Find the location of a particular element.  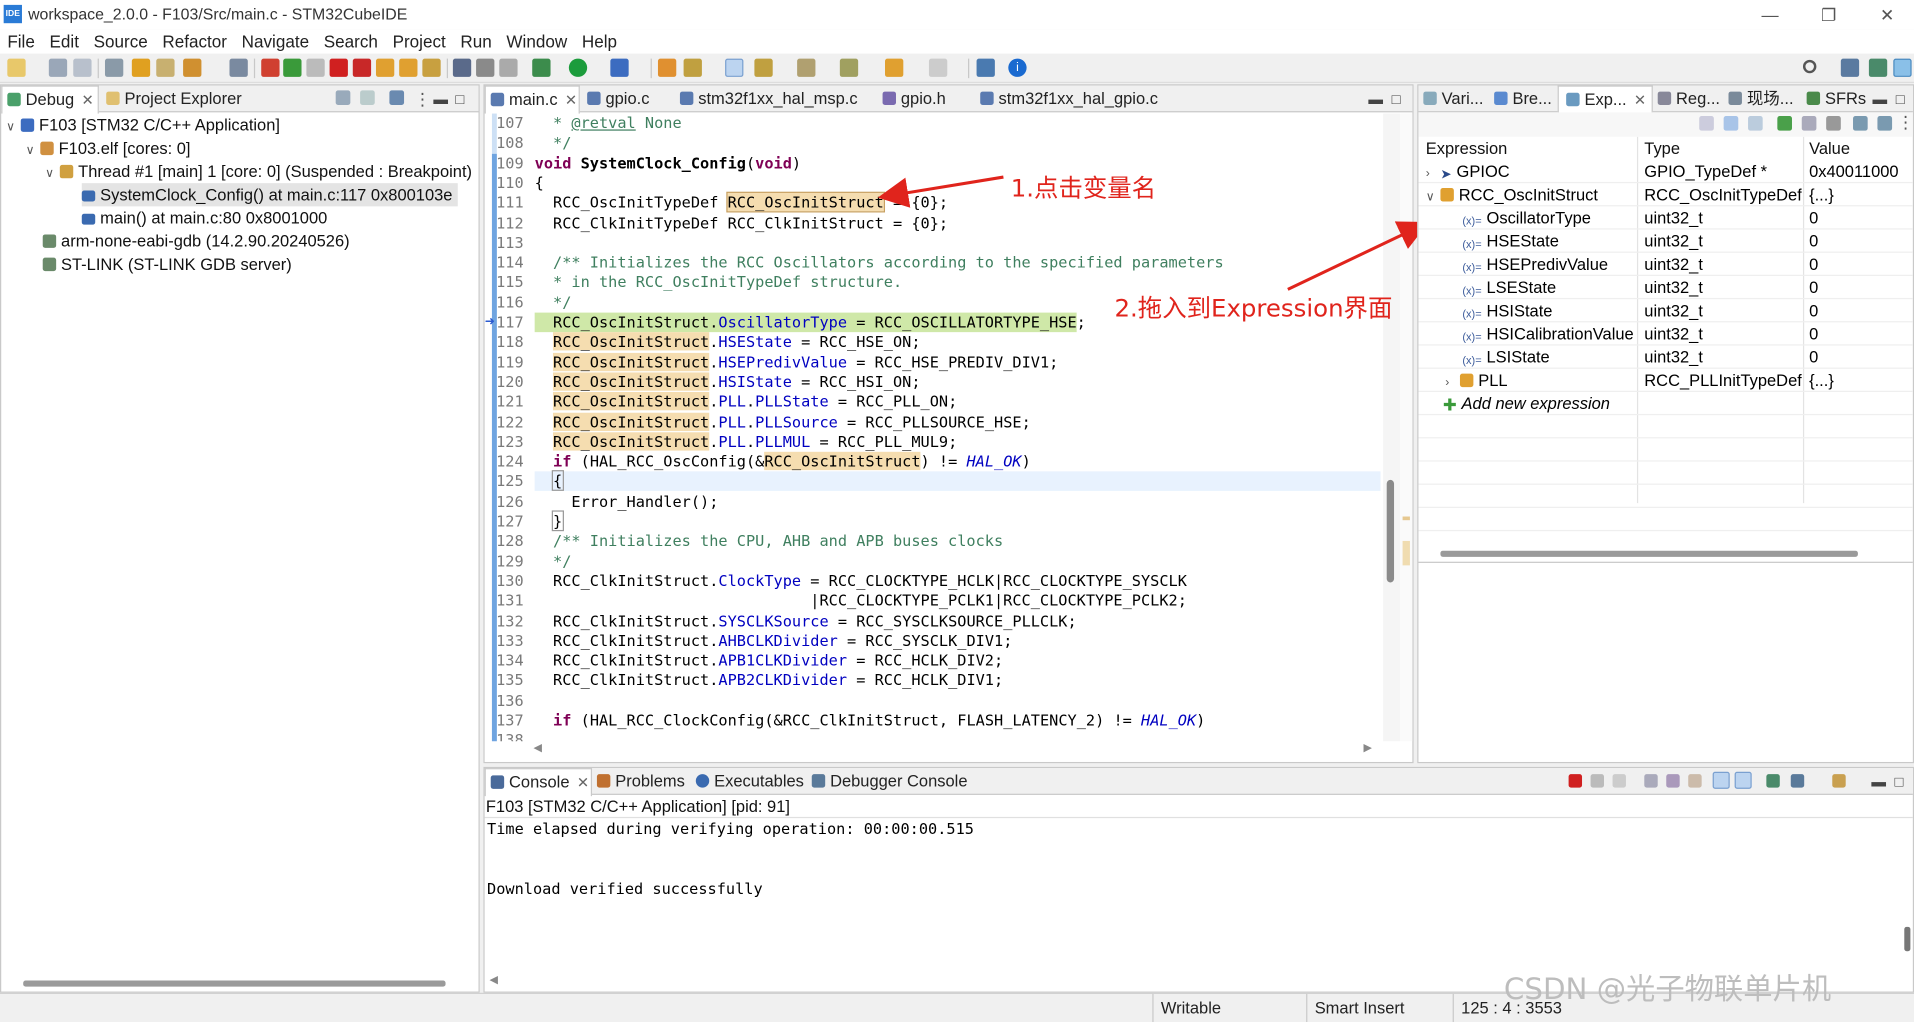

skip-breakpoints-icon is located at coordinates (238, 67).